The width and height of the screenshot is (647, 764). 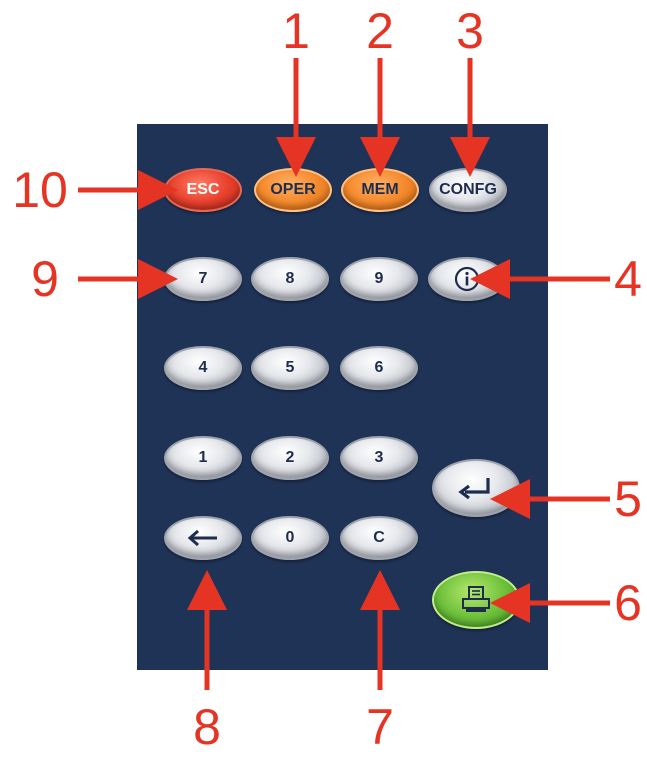 What do you see at coordinates (40, 190) in the screenshot?
I see `callout-10: 10` at bounding box center [40, 190].